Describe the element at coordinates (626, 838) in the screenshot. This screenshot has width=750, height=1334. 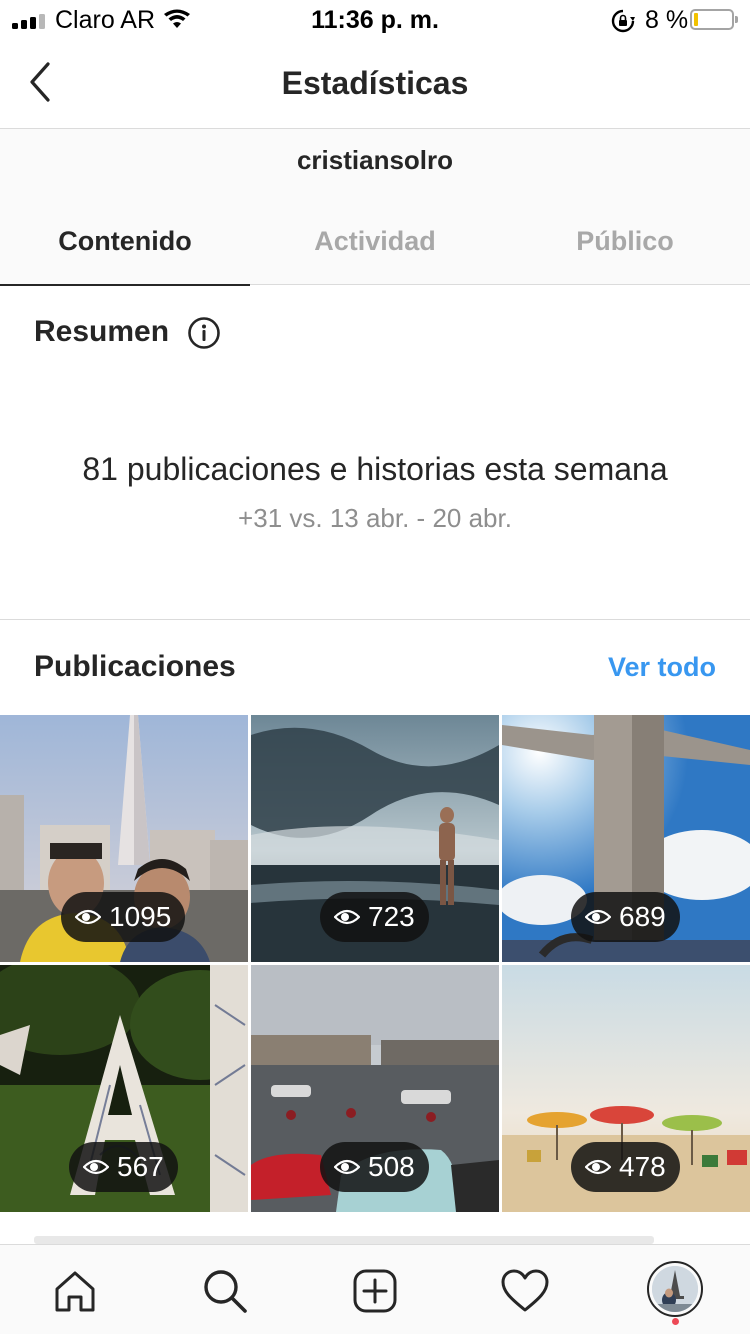
I see `post-thumbnail: 689` at that location.